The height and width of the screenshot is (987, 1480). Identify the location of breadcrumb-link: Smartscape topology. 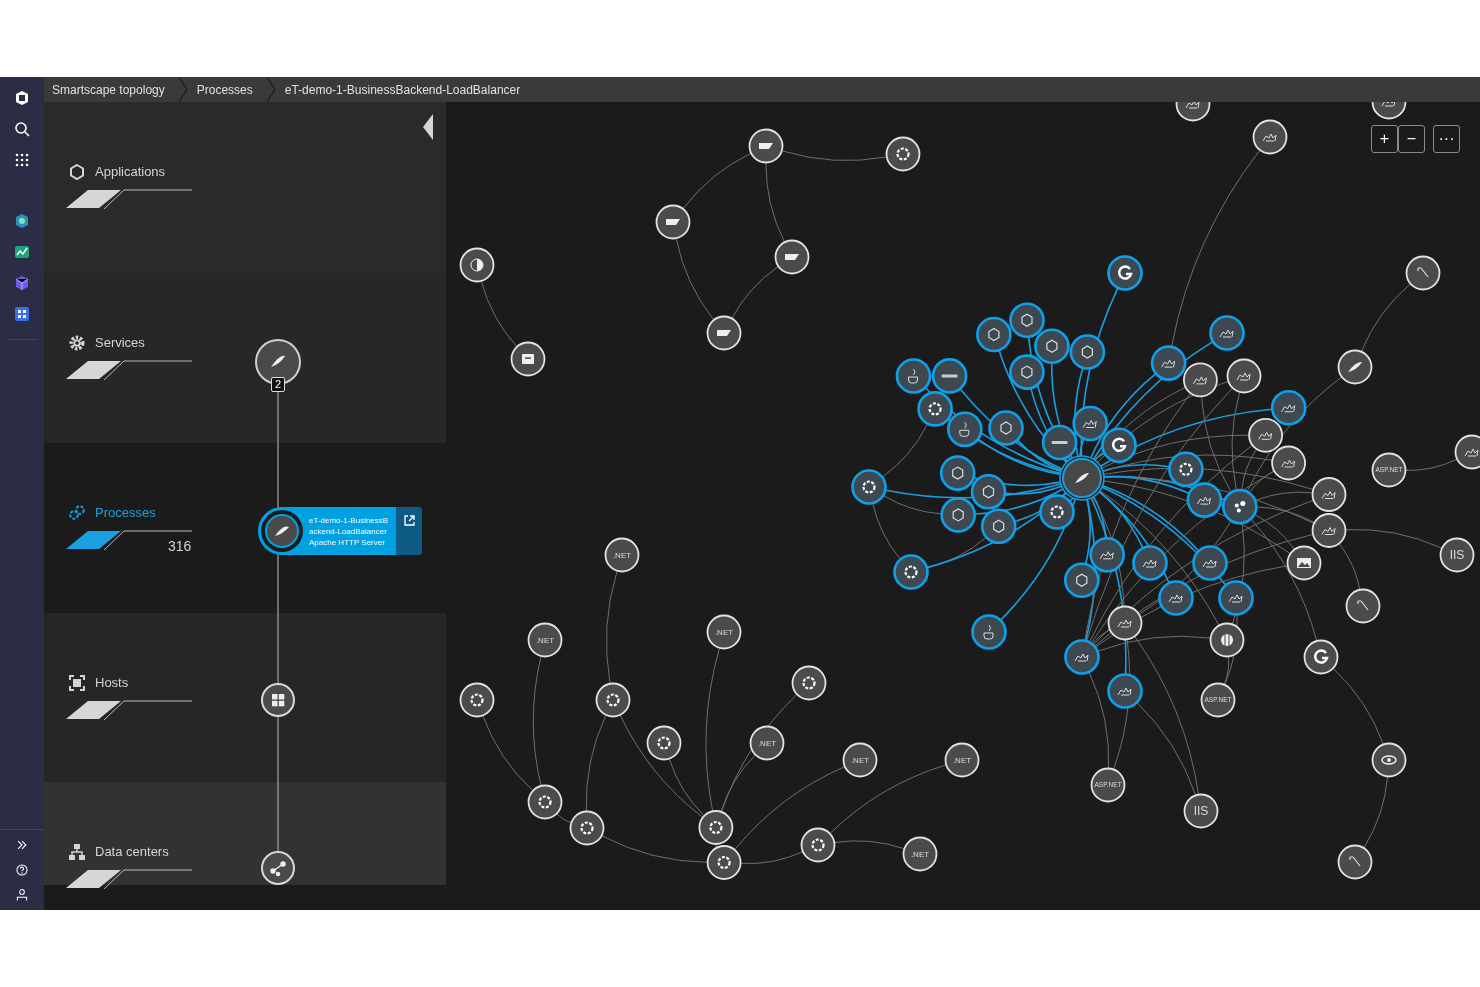
(111, 89).